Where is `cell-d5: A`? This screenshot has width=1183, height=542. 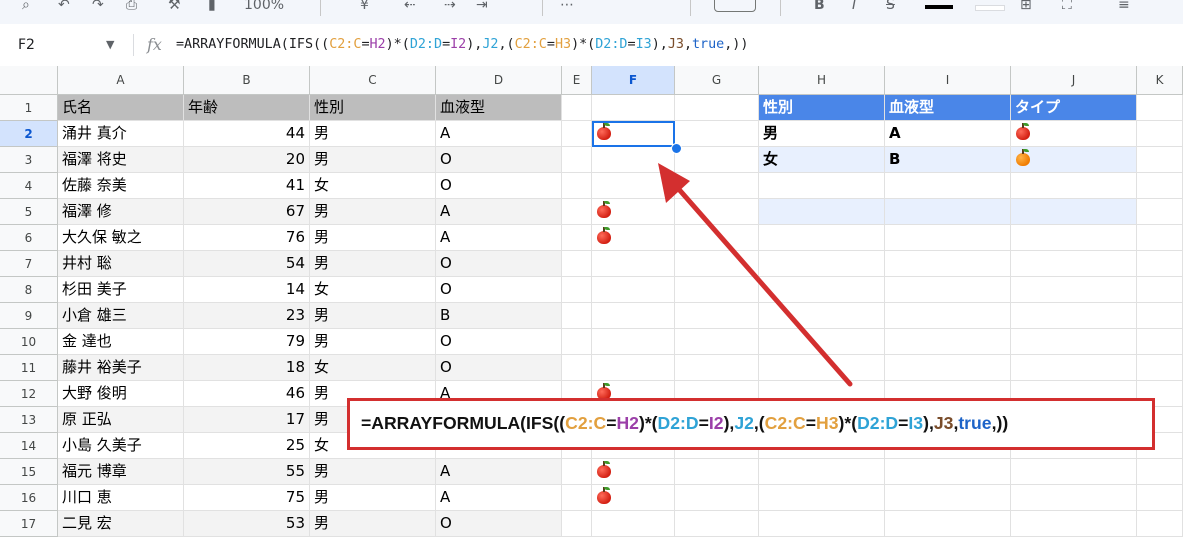 cell-d5: A is located at coordinates (499, 212).